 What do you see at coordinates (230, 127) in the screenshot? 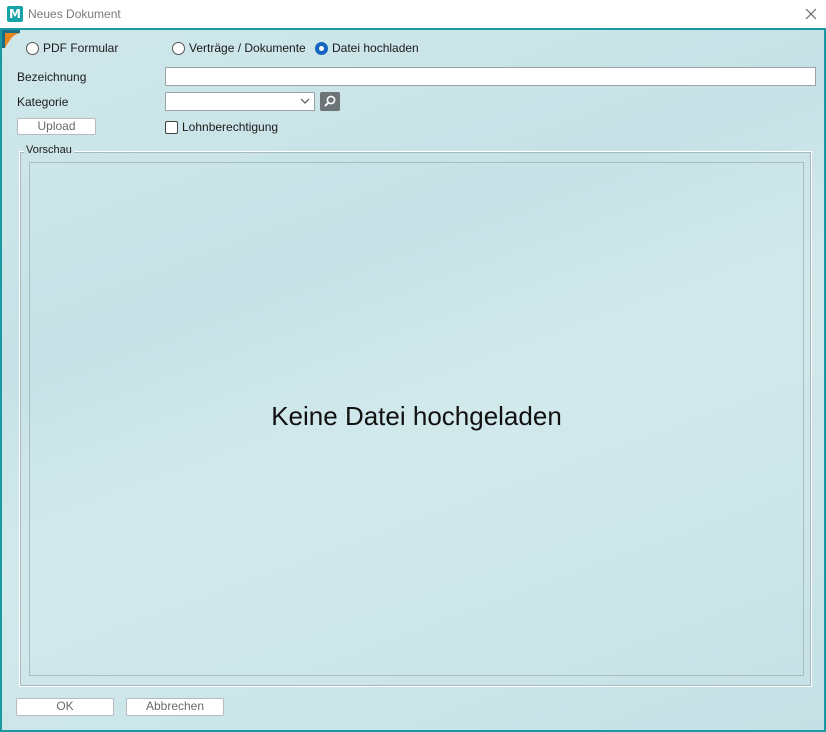
I see `lohnberechtigung-label: Lohnberechtigung` at bounding box center [230, 127].